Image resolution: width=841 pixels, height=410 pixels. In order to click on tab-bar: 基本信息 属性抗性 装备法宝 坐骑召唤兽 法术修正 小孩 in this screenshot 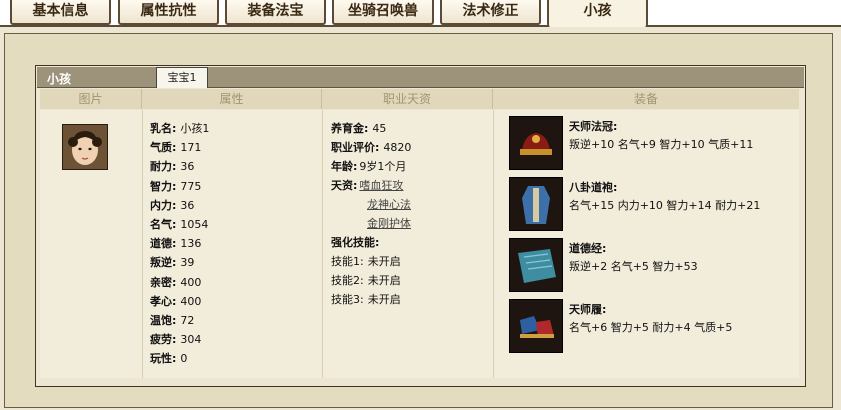, I will do `click(420, 13)`.